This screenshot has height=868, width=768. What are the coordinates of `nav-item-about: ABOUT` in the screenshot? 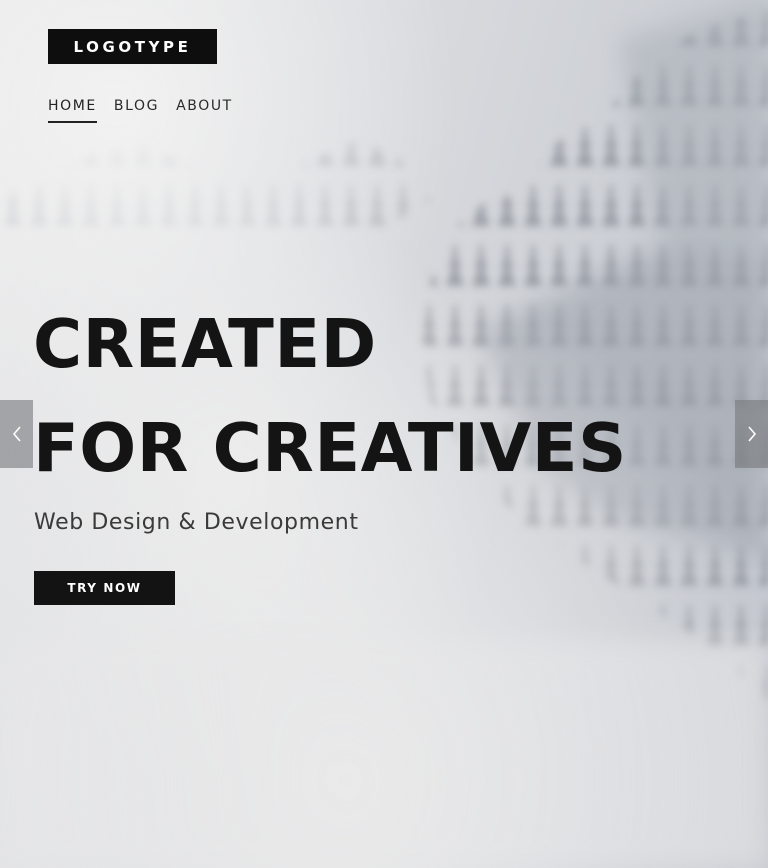 It's located at (204, 110).